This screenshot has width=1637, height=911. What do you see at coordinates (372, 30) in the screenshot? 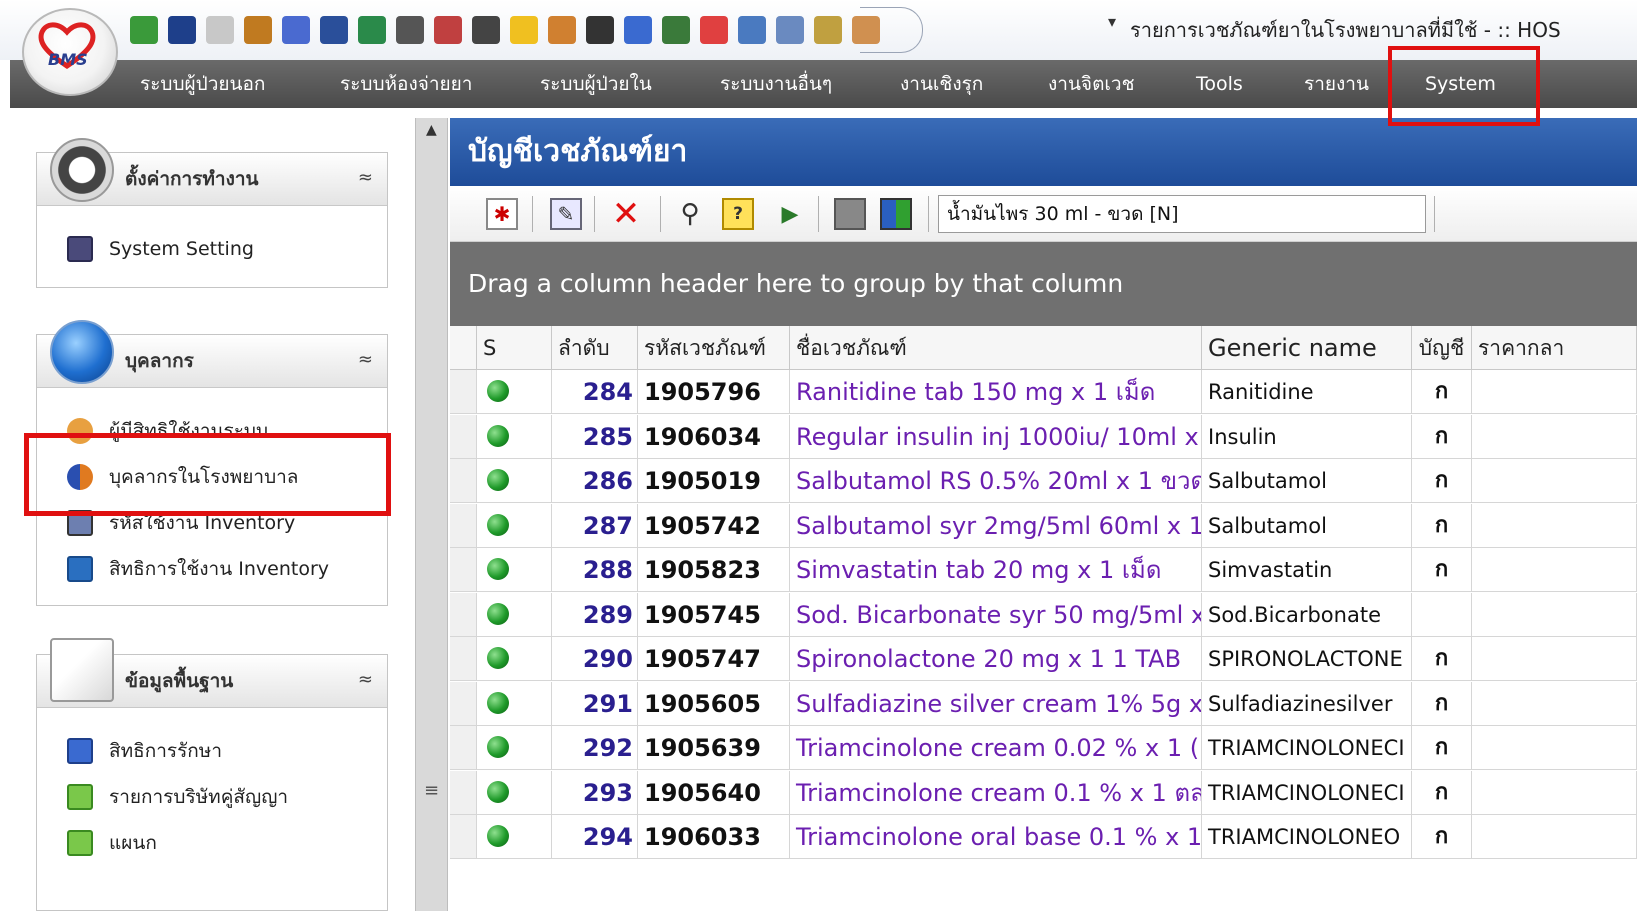
I see `download-icon` at bounding box center [372, 30].